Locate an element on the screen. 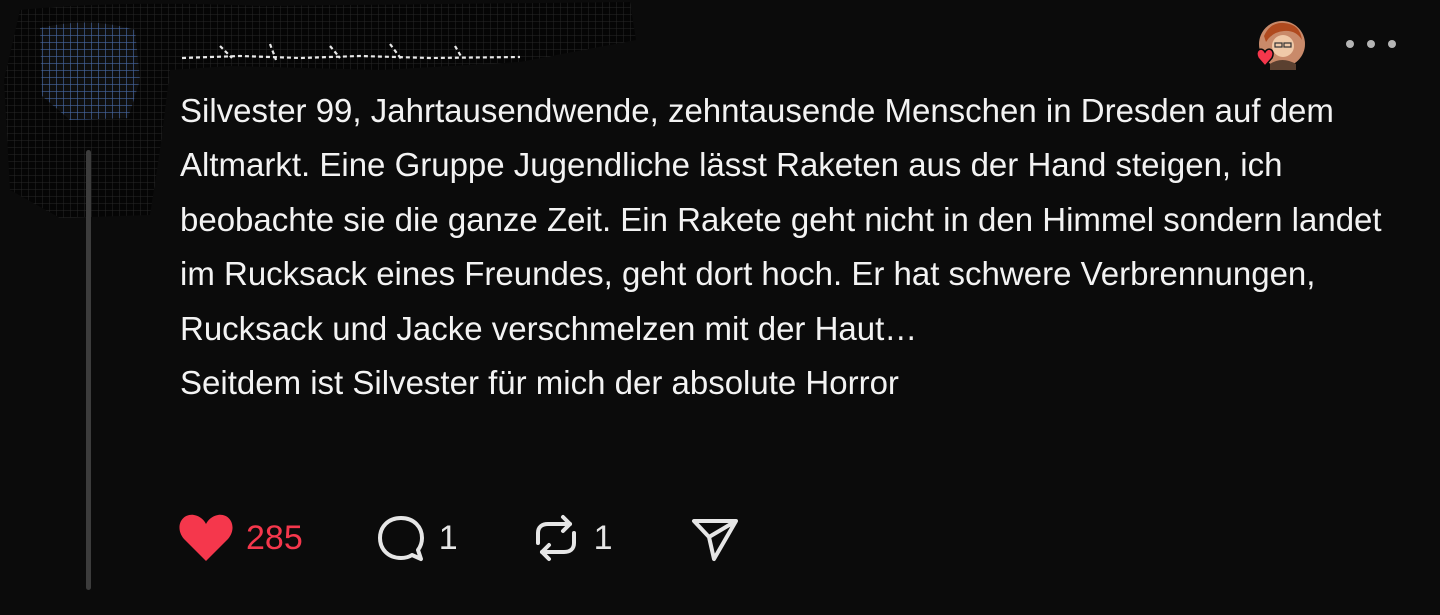  repost-count: 1 is located at coordinates (603, 537).